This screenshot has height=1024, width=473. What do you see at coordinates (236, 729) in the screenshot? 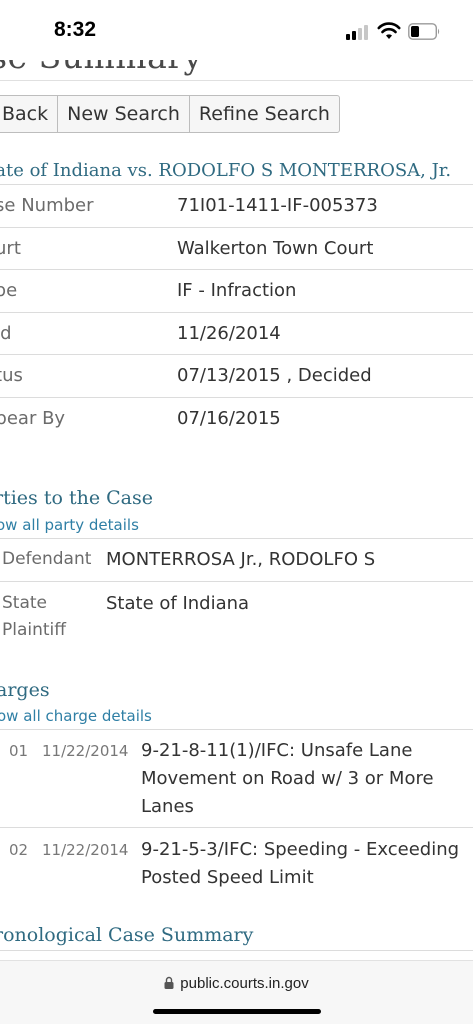
I see `charges-divider-top` at bounding box center [236, 729].